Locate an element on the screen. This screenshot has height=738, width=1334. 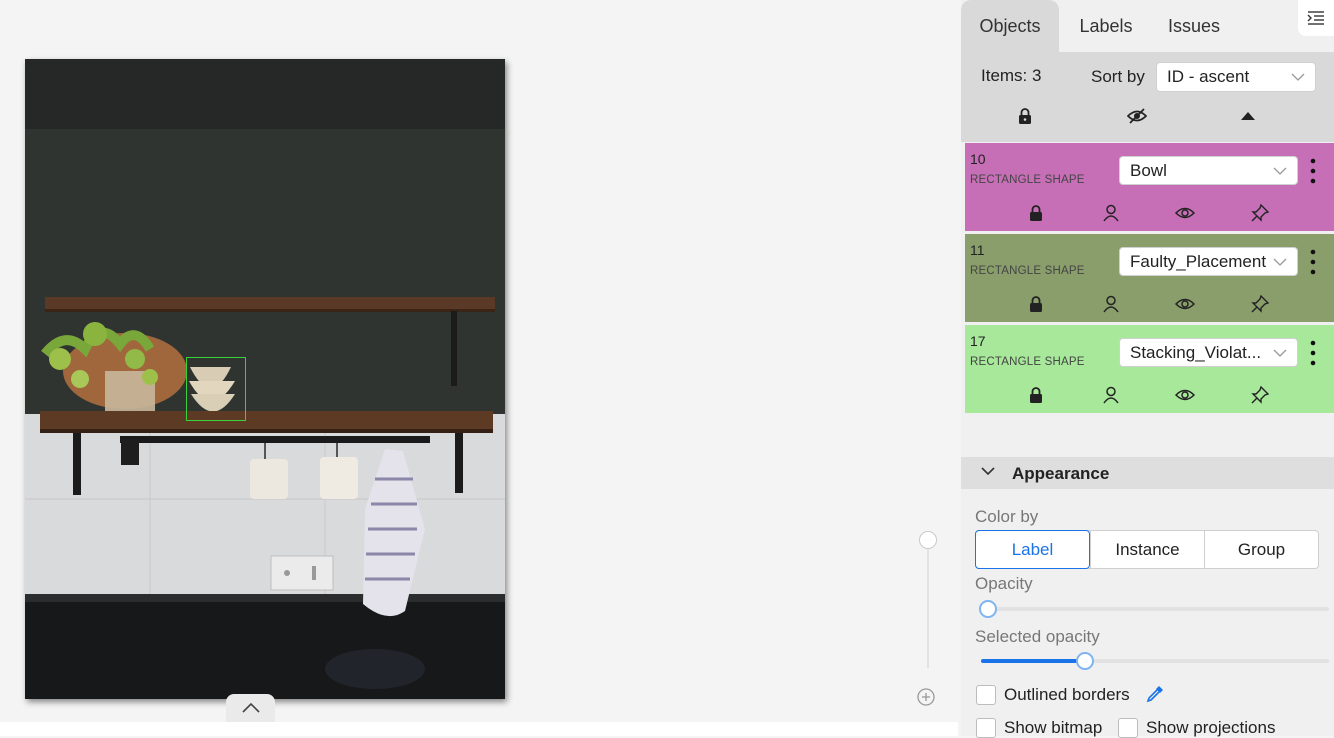
sidebar-tabs: Objects Labels Issues is located at coordinates (1147, 26).